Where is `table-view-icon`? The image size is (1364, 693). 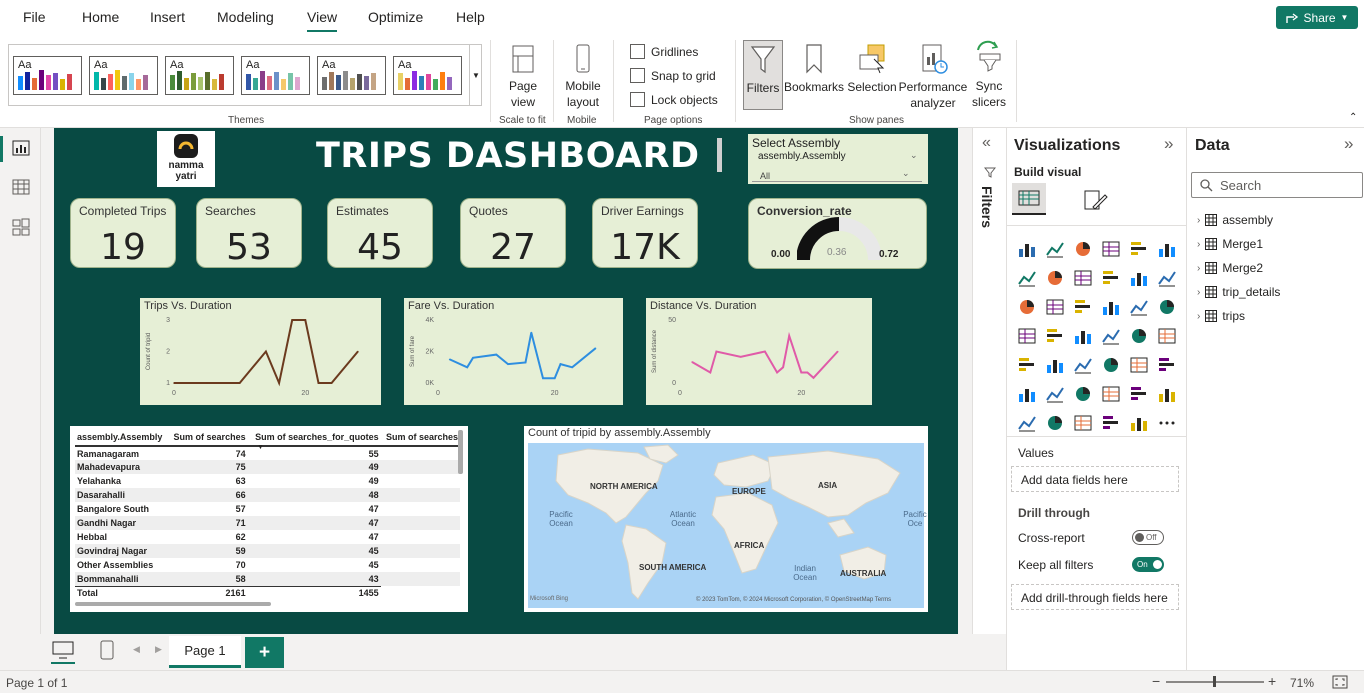
table-view-icon is located at coordinates (21, 187).